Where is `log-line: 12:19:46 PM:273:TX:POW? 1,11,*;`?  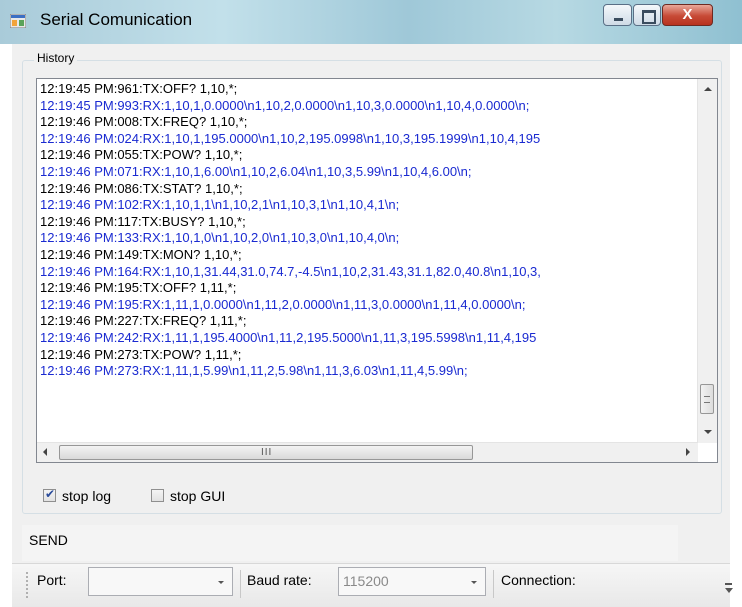 log-line: 12:19:46 PM:273:TX:POW? 1,11,*; is located at coordinates (141, 354).